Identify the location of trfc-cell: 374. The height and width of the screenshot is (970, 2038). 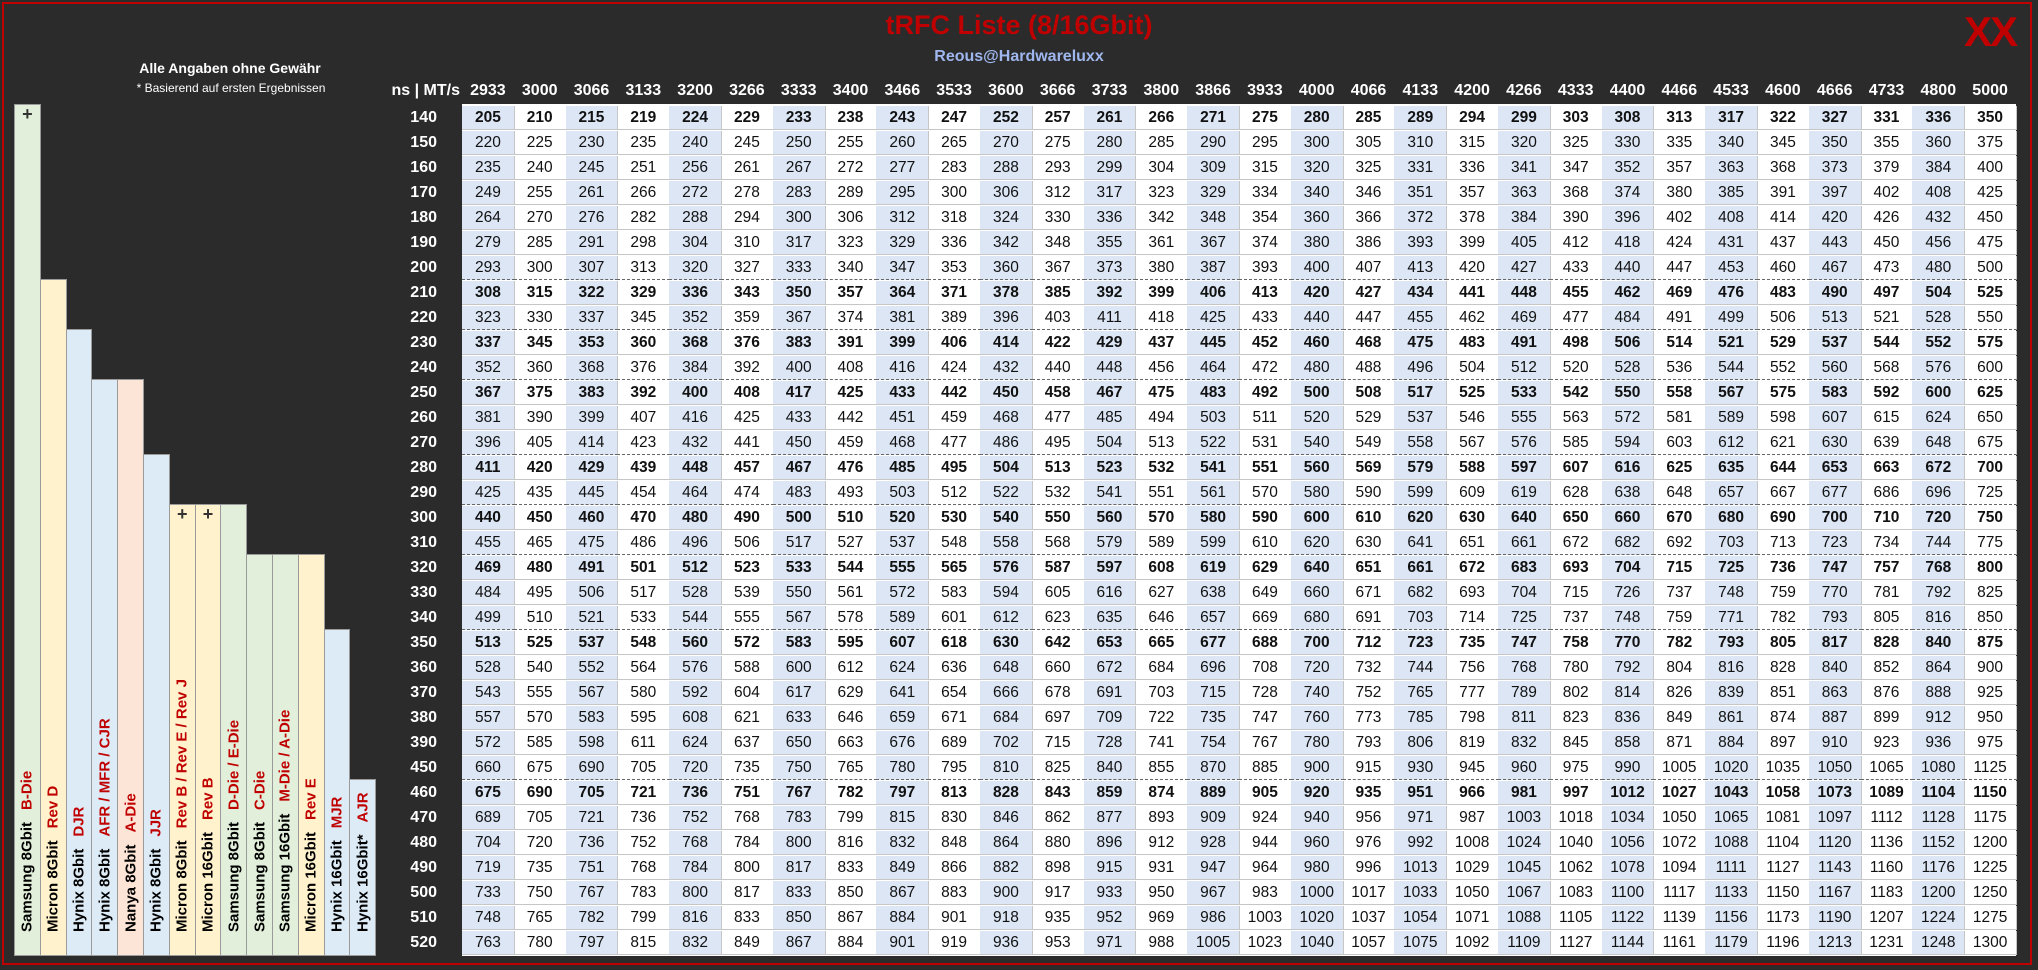
(1628, 193).